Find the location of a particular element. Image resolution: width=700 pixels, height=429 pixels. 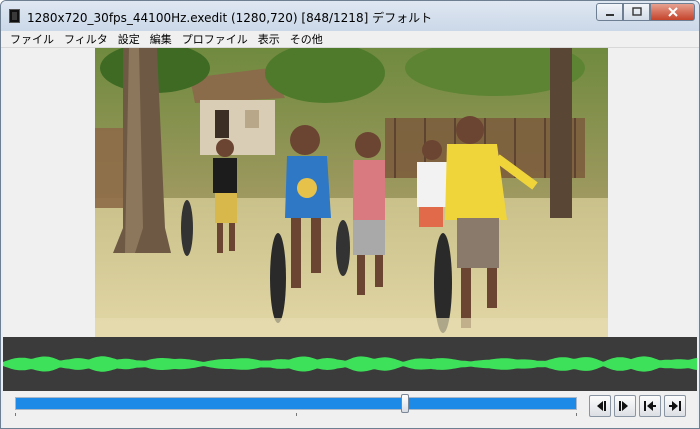

skip-to-end-icon is located at coordinates (675, 406).